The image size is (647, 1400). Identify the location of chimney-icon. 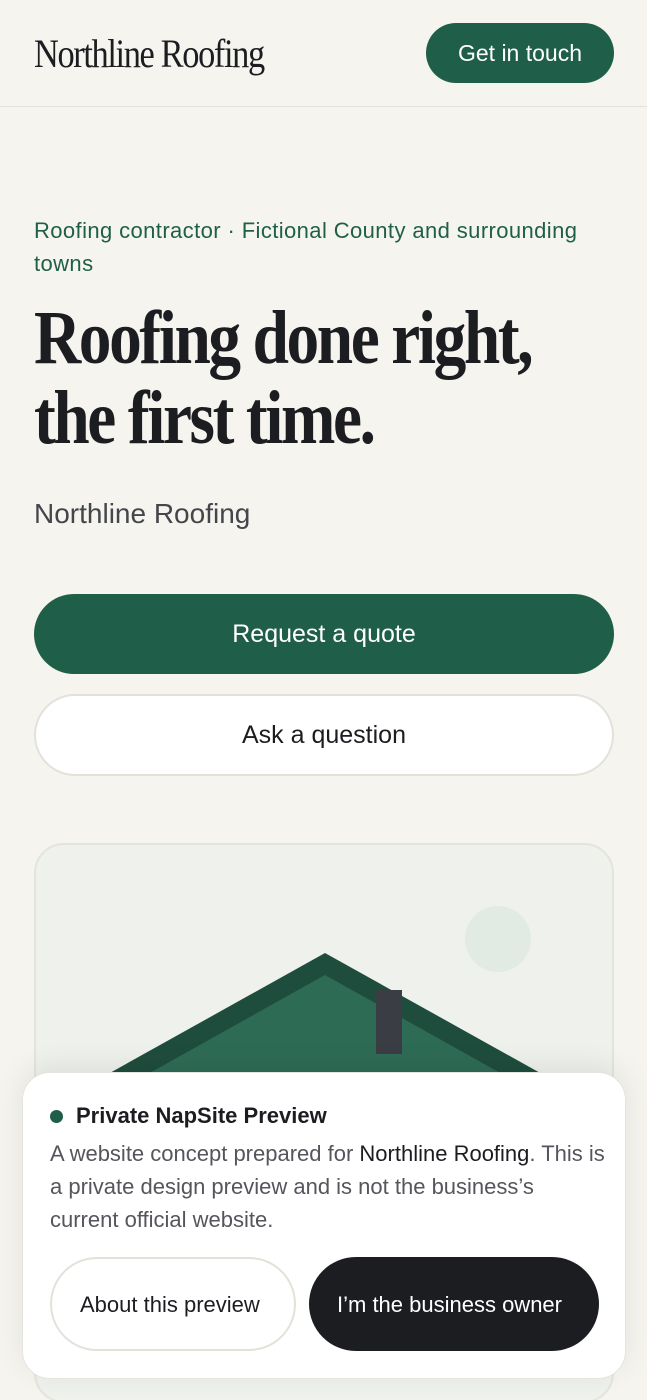
(389, 1022).